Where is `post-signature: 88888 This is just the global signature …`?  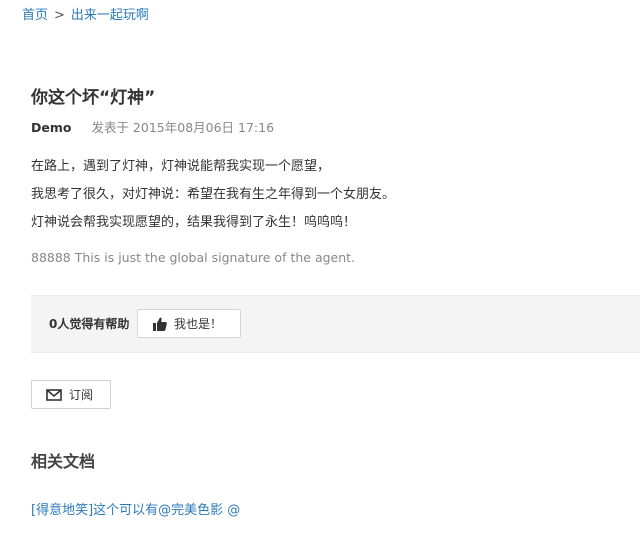 post-signature: 88888 This is just the global signature … is located at coordinates (193, 257).